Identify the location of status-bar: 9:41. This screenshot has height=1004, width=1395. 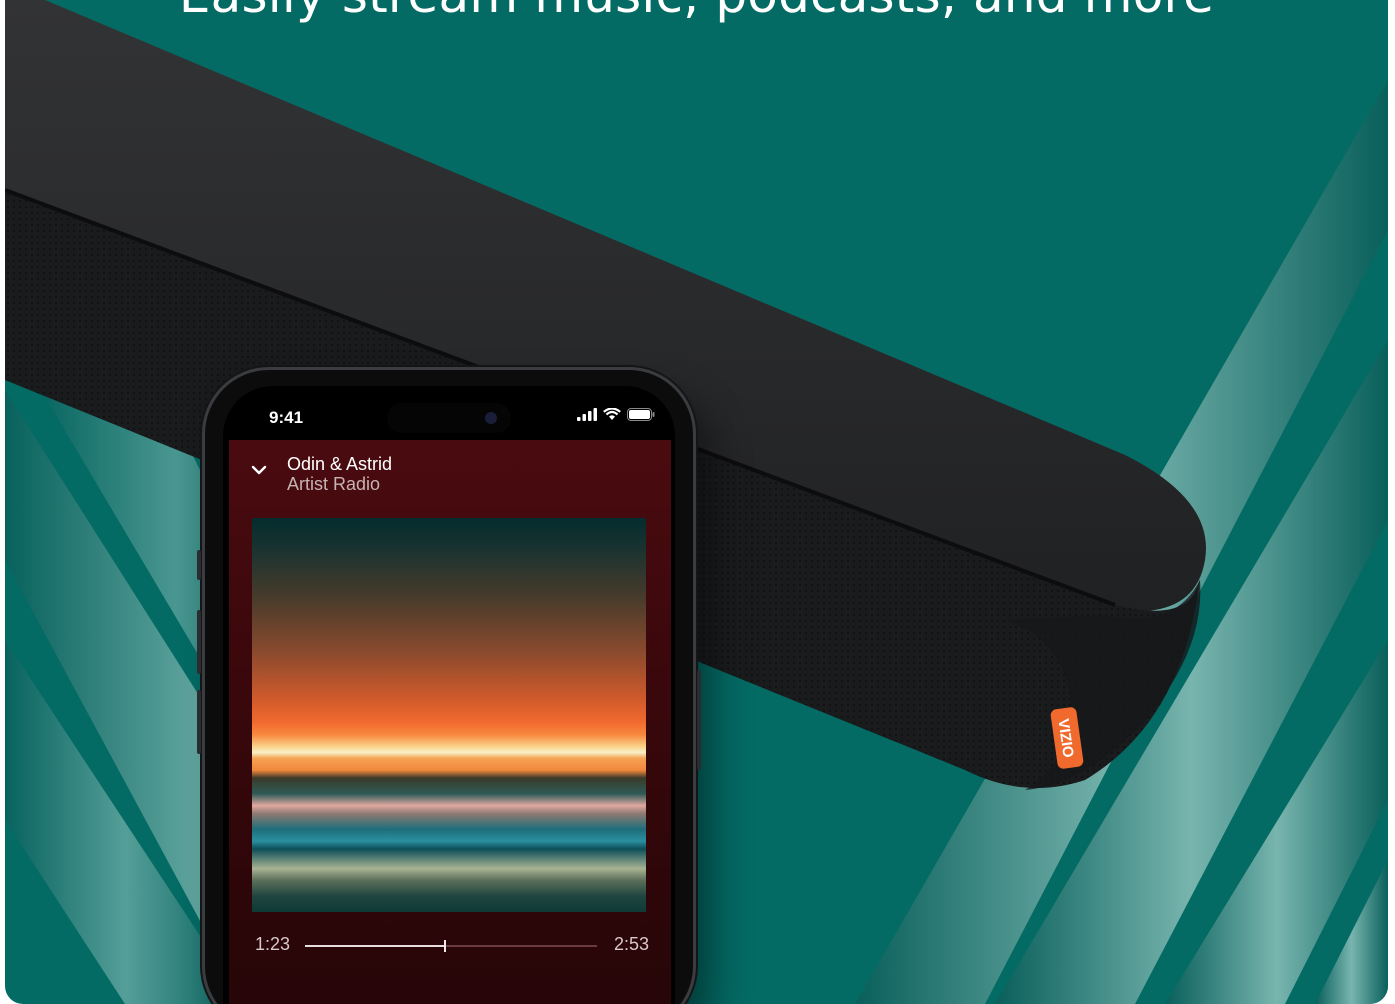
(449, 413).